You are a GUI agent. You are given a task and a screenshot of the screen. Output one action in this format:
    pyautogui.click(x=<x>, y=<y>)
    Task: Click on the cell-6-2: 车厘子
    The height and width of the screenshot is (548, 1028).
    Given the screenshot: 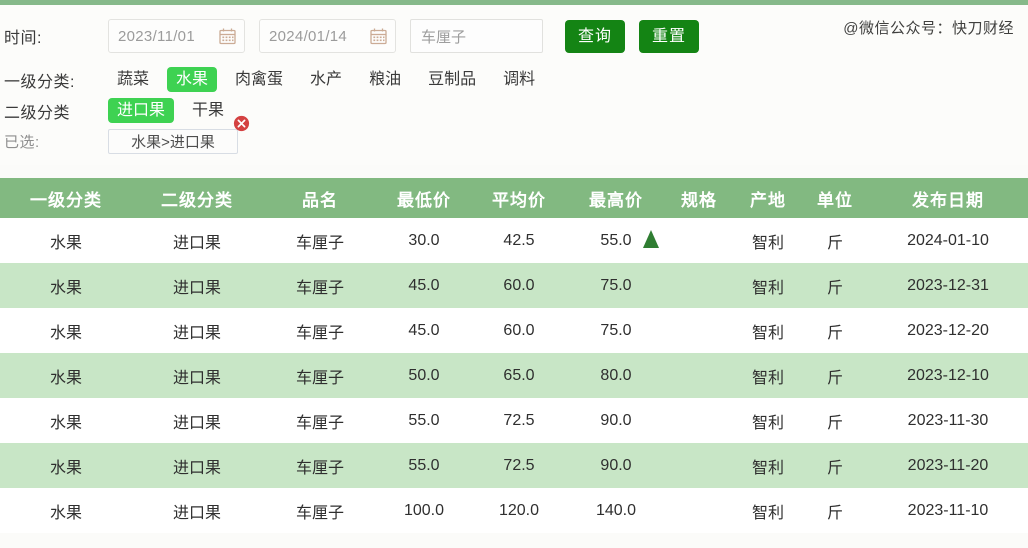 What is the action you would take?
    pyautogui.click(x=320, y=510)
    